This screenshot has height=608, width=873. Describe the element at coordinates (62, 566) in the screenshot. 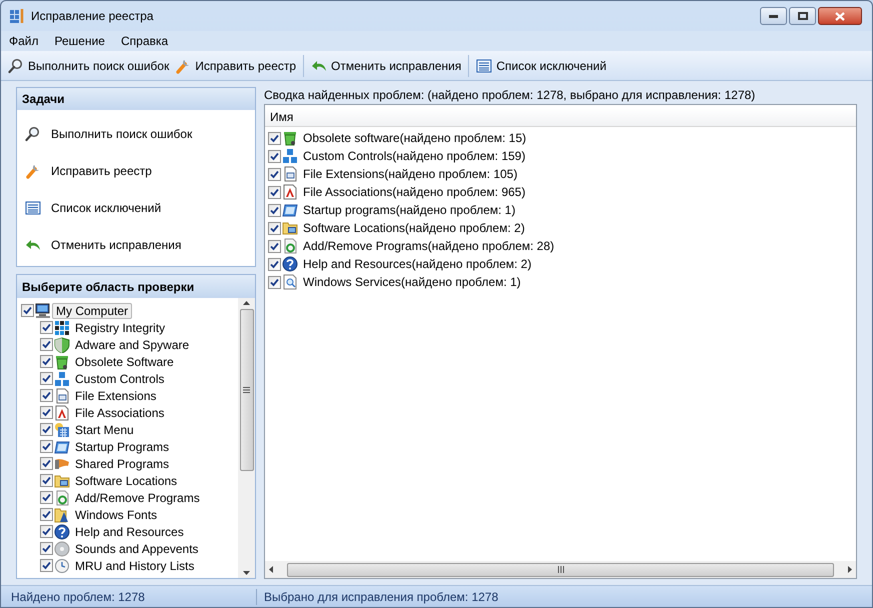

I see `clock-icon` at that location.